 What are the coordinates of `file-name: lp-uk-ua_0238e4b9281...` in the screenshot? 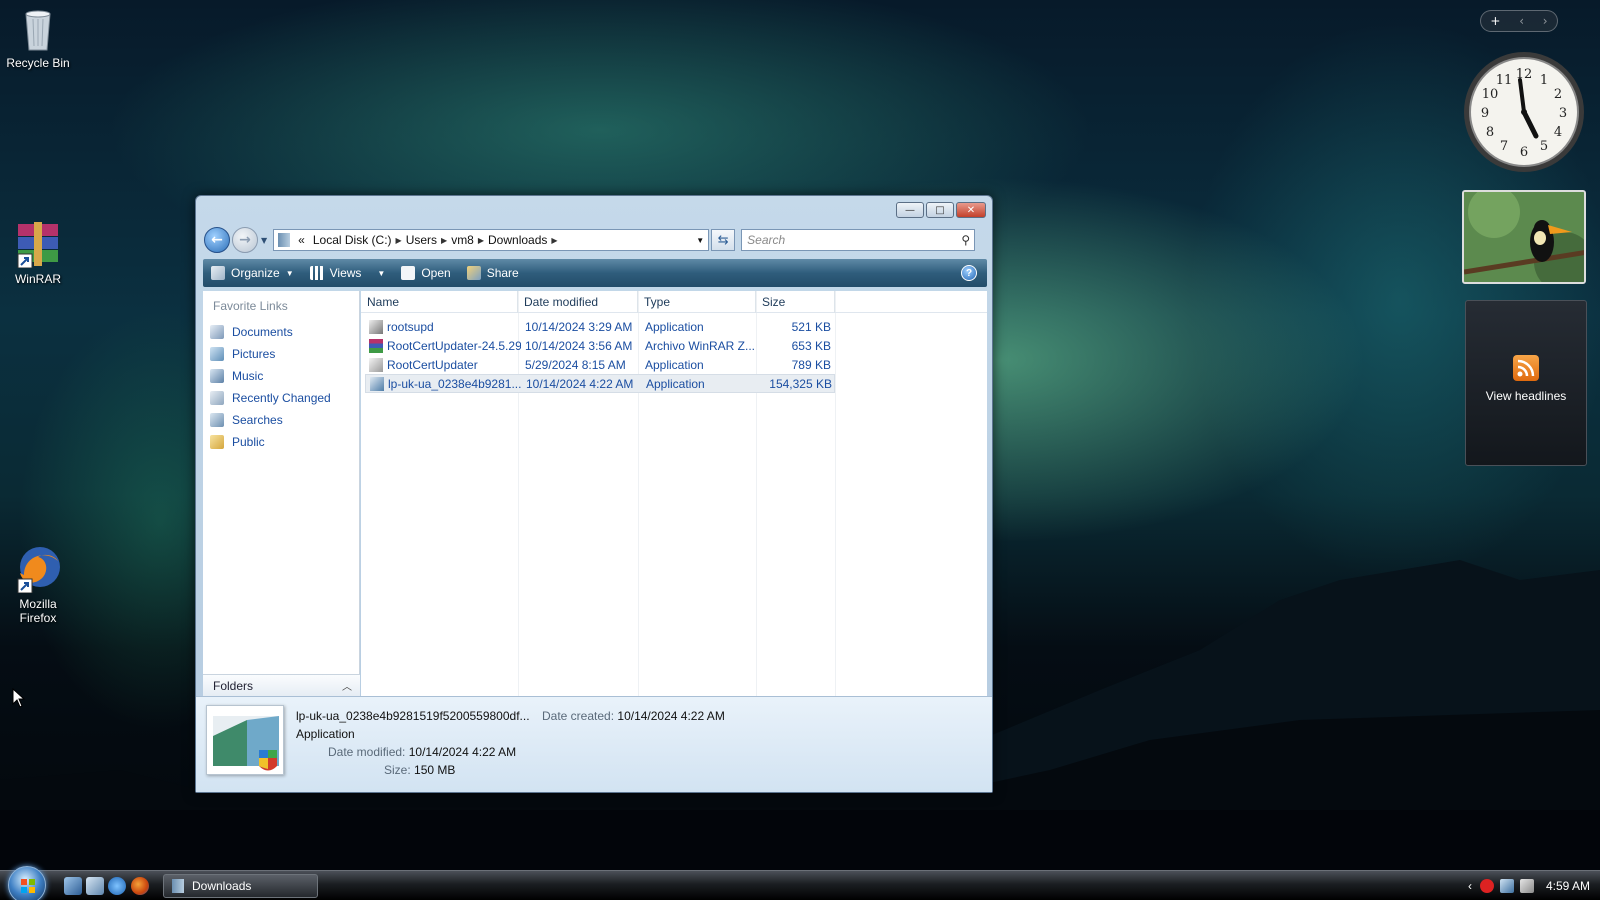 It's located at (455, 383).